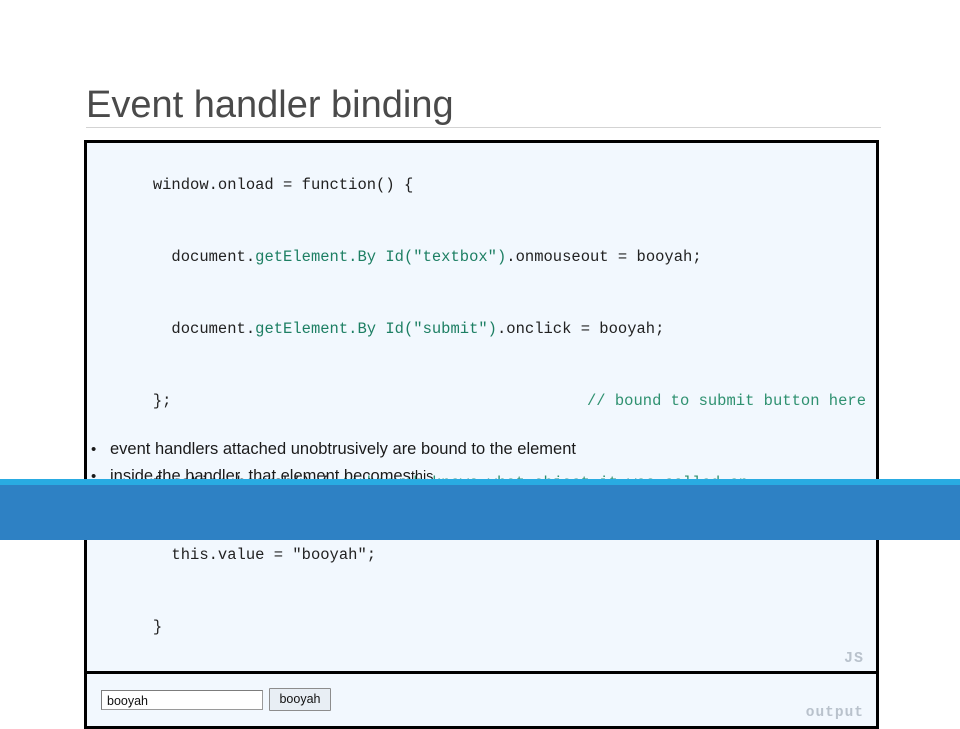  What do you see at coordinates (381, 257) in the screenshot?
I see `code-token-teal: getElement.By Id("textbox")` at bounding box center [381, 257].